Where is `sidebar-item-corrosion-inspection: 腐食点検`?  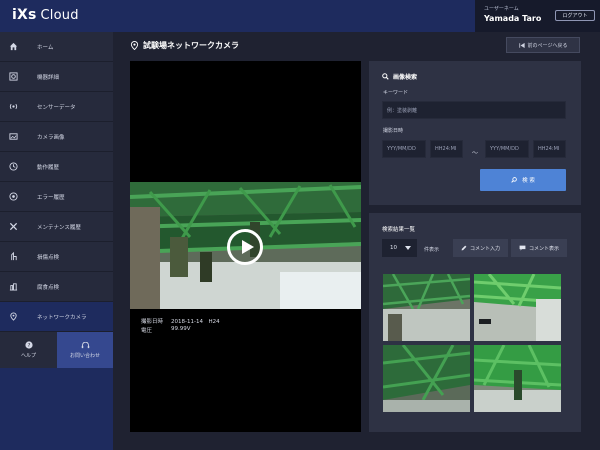
sidebar-item-corrosion-inspection: 腐食点検 is located at coordinates (56, 287).